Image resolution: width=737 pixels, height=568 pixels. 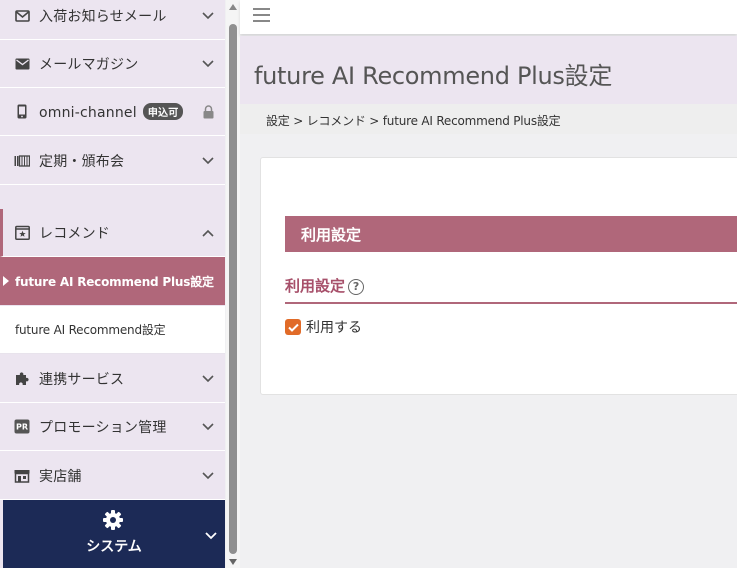 What do you see at coordinates (261, 15) in the screenshot?
I see `hamburger-icon` at bounding box center [261, 15].